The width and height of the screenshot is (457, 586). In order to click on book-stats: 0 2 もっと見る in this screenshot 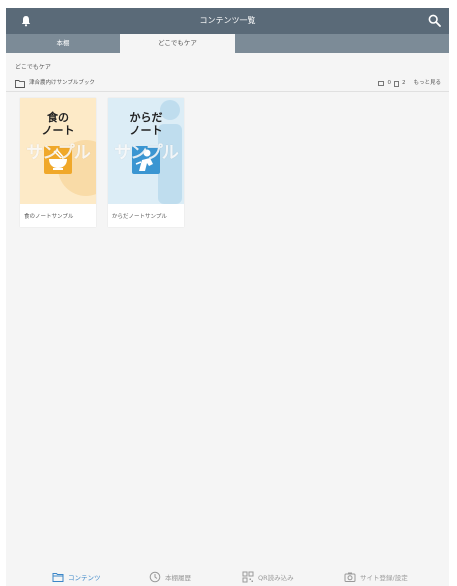, I will do `click(409, 83)`.